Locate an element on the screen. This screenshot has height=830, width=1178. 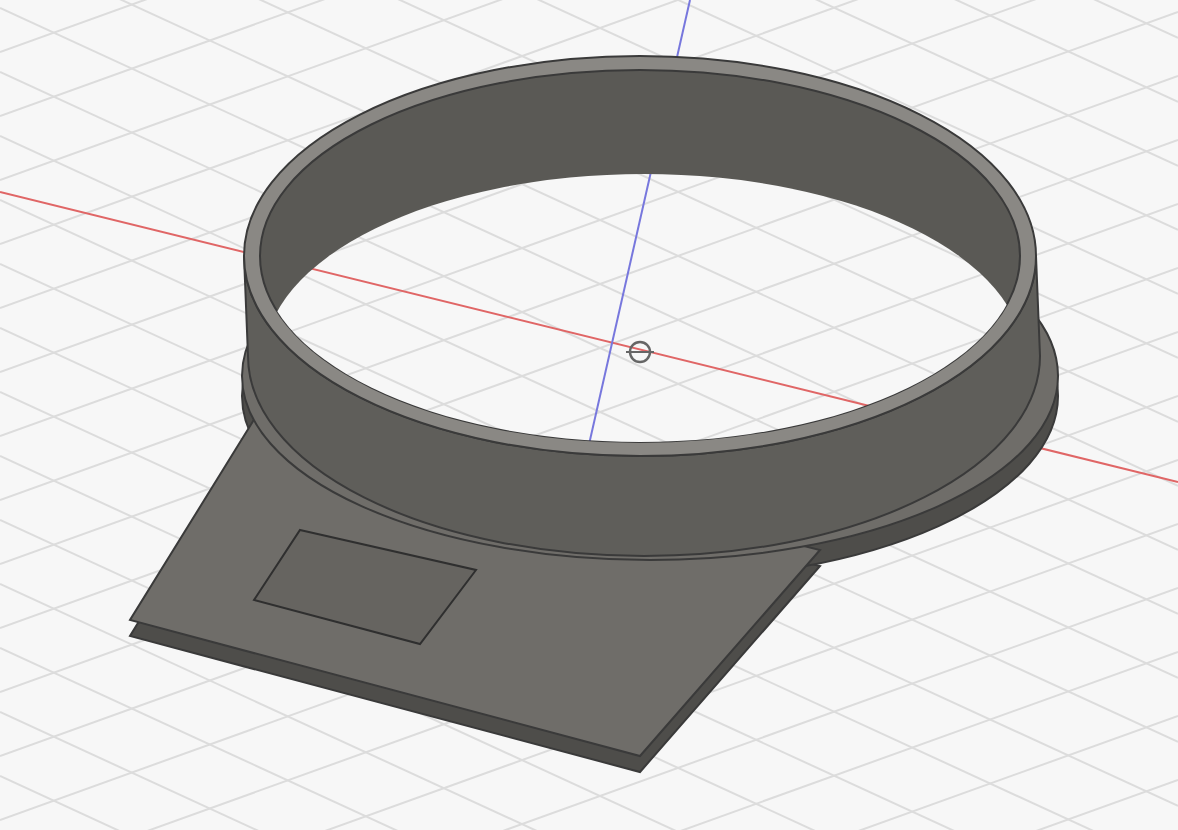
origin-icon is located at coordinates (640, 352).